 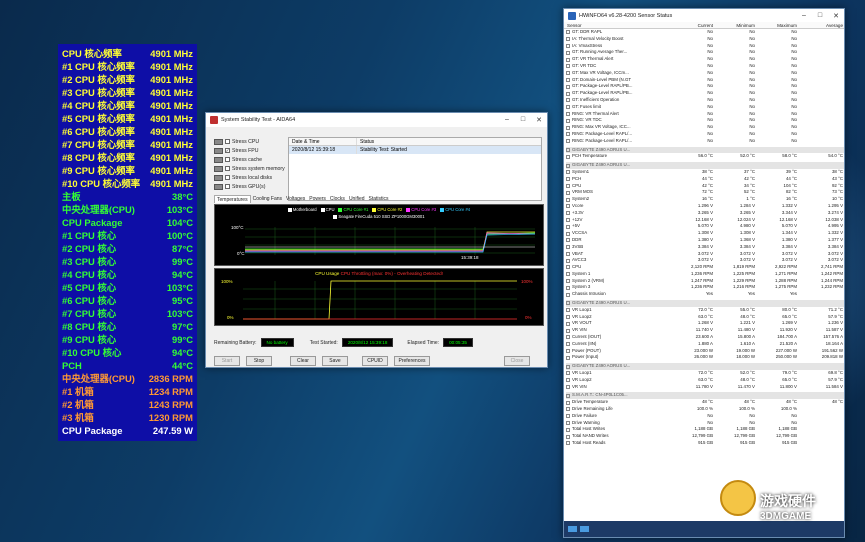 What do you see at coordinates (692, 25) in the screenshot?
I see `col-current: Current` at bounding box center [692, 25].